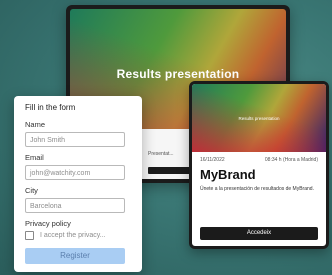 The height and width of the screenshot is (275, 332). What do you see at coordinates (178, 74) in the screenshot?
I see `presentation-title: Results presentation` at bounding box center [178, 74].